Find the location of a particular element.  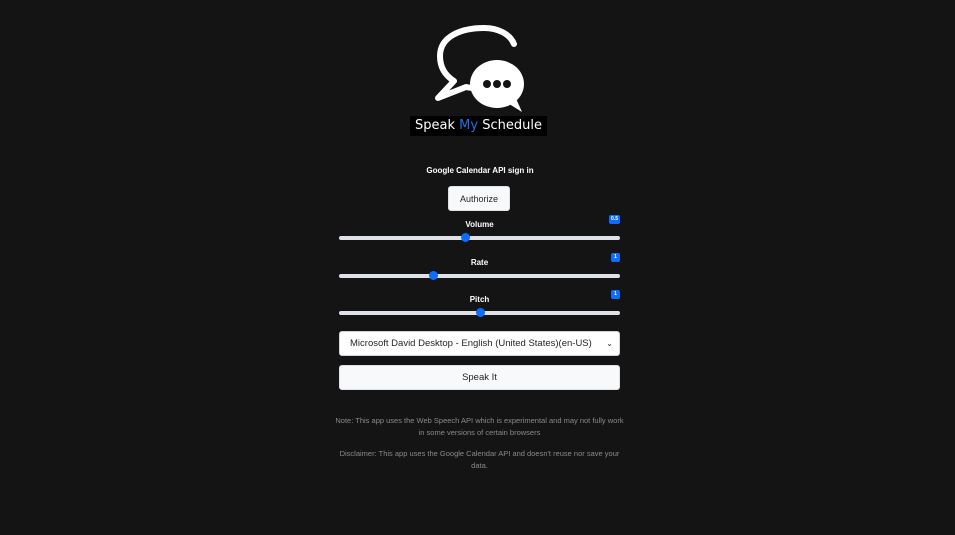

volume-value-badge: 0.5 is located at coordinates (614, 219).